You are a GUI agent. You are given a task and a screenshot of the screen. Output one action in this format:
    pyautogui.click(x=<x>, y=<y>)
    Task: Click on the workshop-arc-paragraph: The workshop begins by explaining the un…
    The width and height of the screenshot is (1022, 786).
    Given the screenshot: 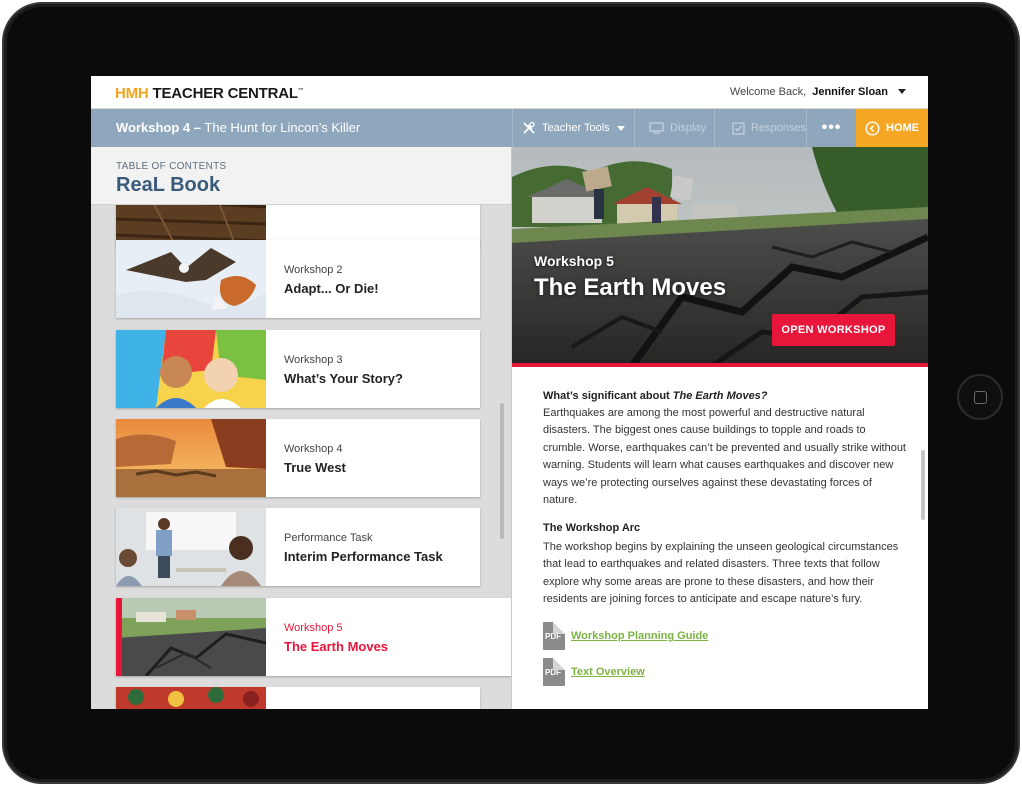 What is the action you would take?
    pyautogui.click(x=721, y=573)
    